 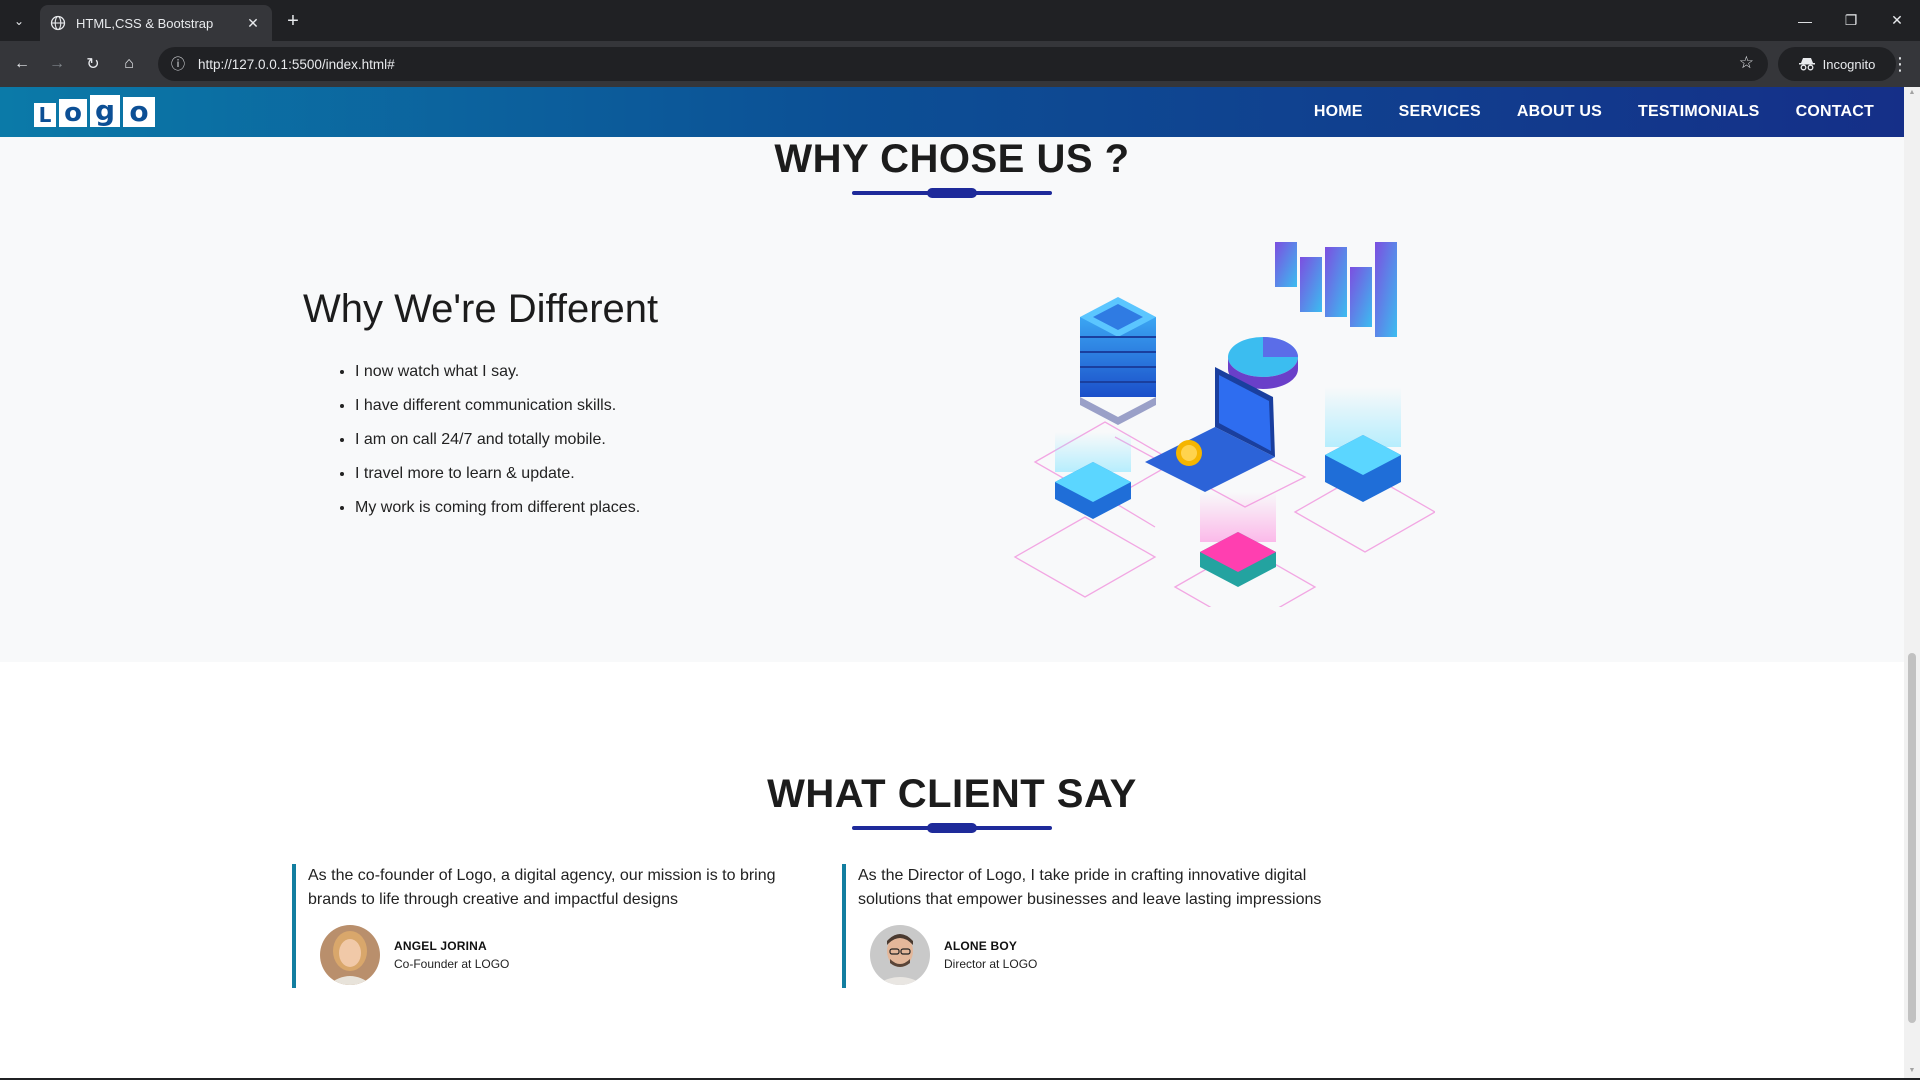 What do you see at coordinates (1440, 112) in the screenshot?
I see `nav-link-services: SERVICES` at bounding box center [1440, 112].